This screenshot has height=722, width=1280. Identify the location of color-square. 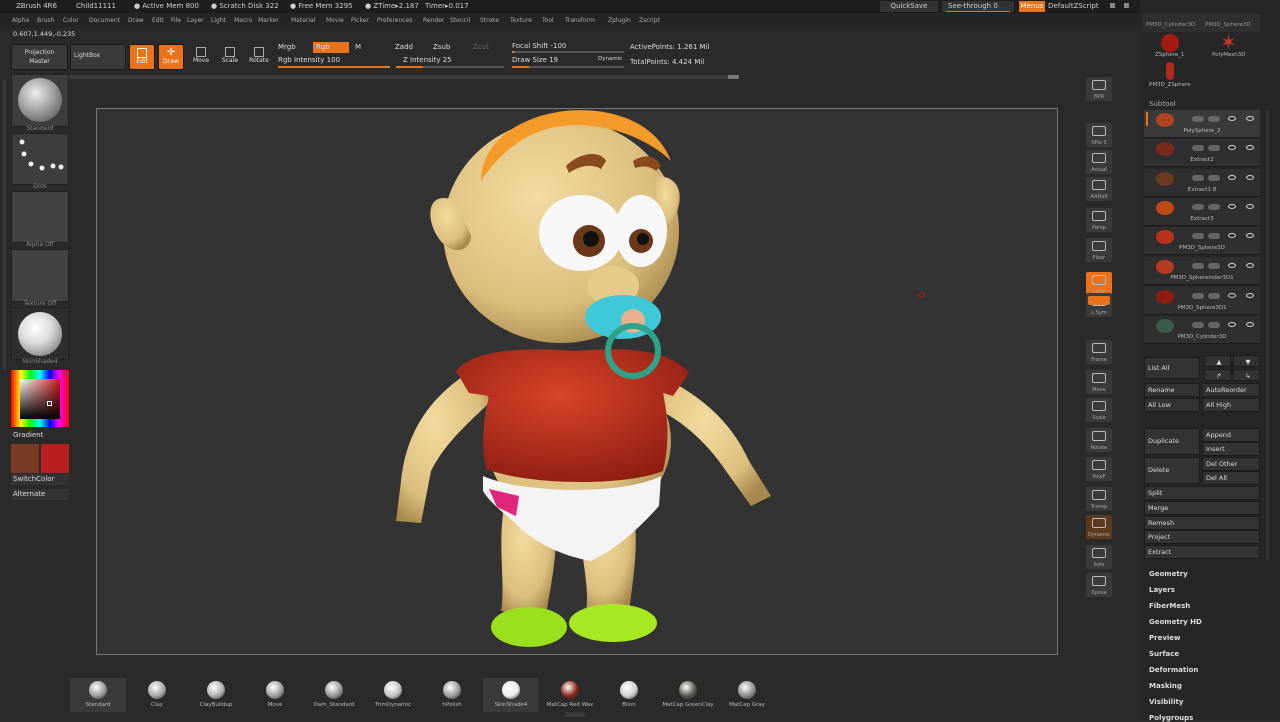
(40, 399).